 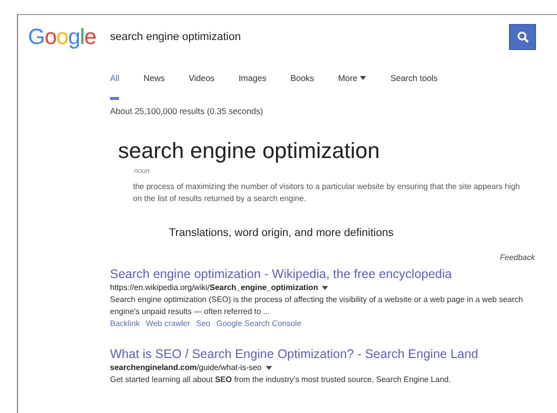 I want to click on sitelink: Web crawler, so click(x=168, y=324).